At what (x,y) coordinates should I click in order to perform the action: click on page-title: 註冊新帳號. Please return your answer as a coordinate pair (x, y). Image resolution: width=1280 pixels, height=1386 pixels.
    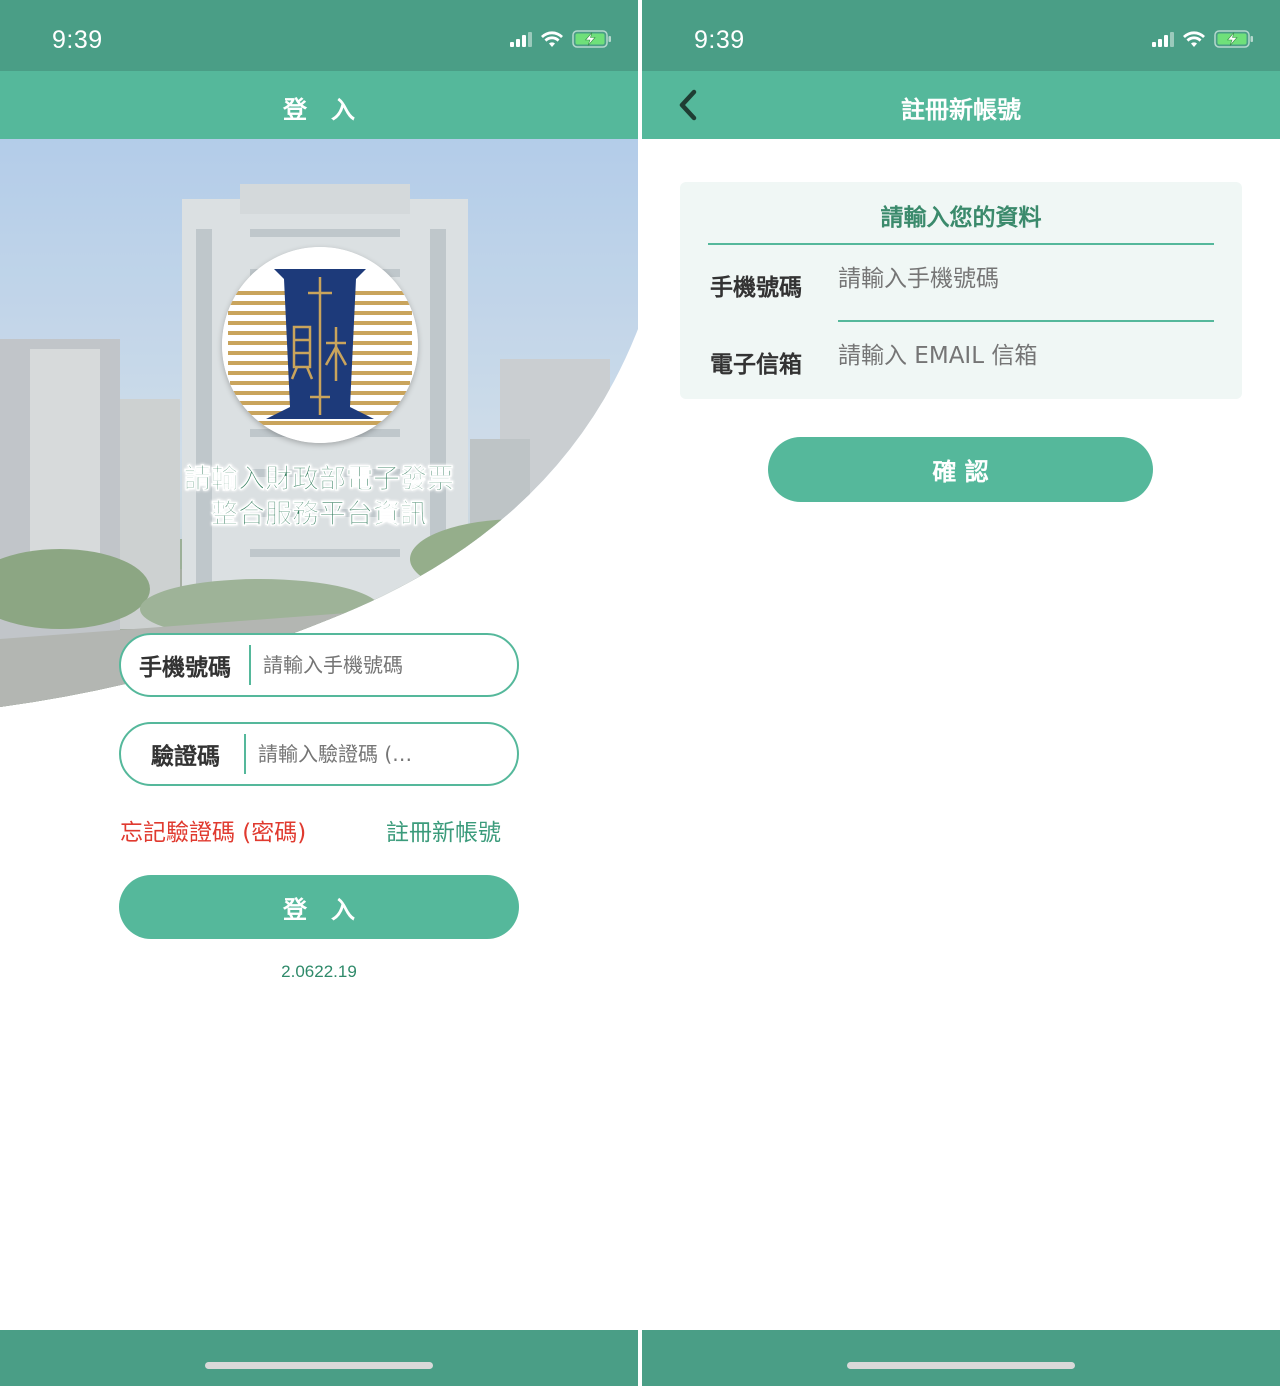
    Looking at the image, I should click on (961, 110).